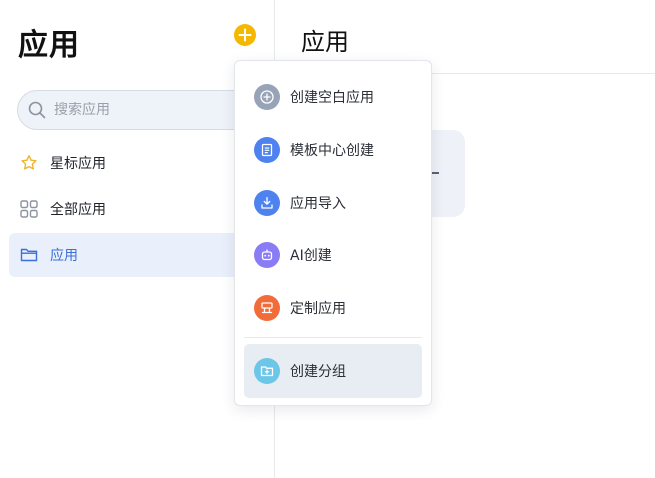  What do you see at coordinates (267, 371) in the screenshot?
I see `group-folder-icon` at bounding box center [267, 371].